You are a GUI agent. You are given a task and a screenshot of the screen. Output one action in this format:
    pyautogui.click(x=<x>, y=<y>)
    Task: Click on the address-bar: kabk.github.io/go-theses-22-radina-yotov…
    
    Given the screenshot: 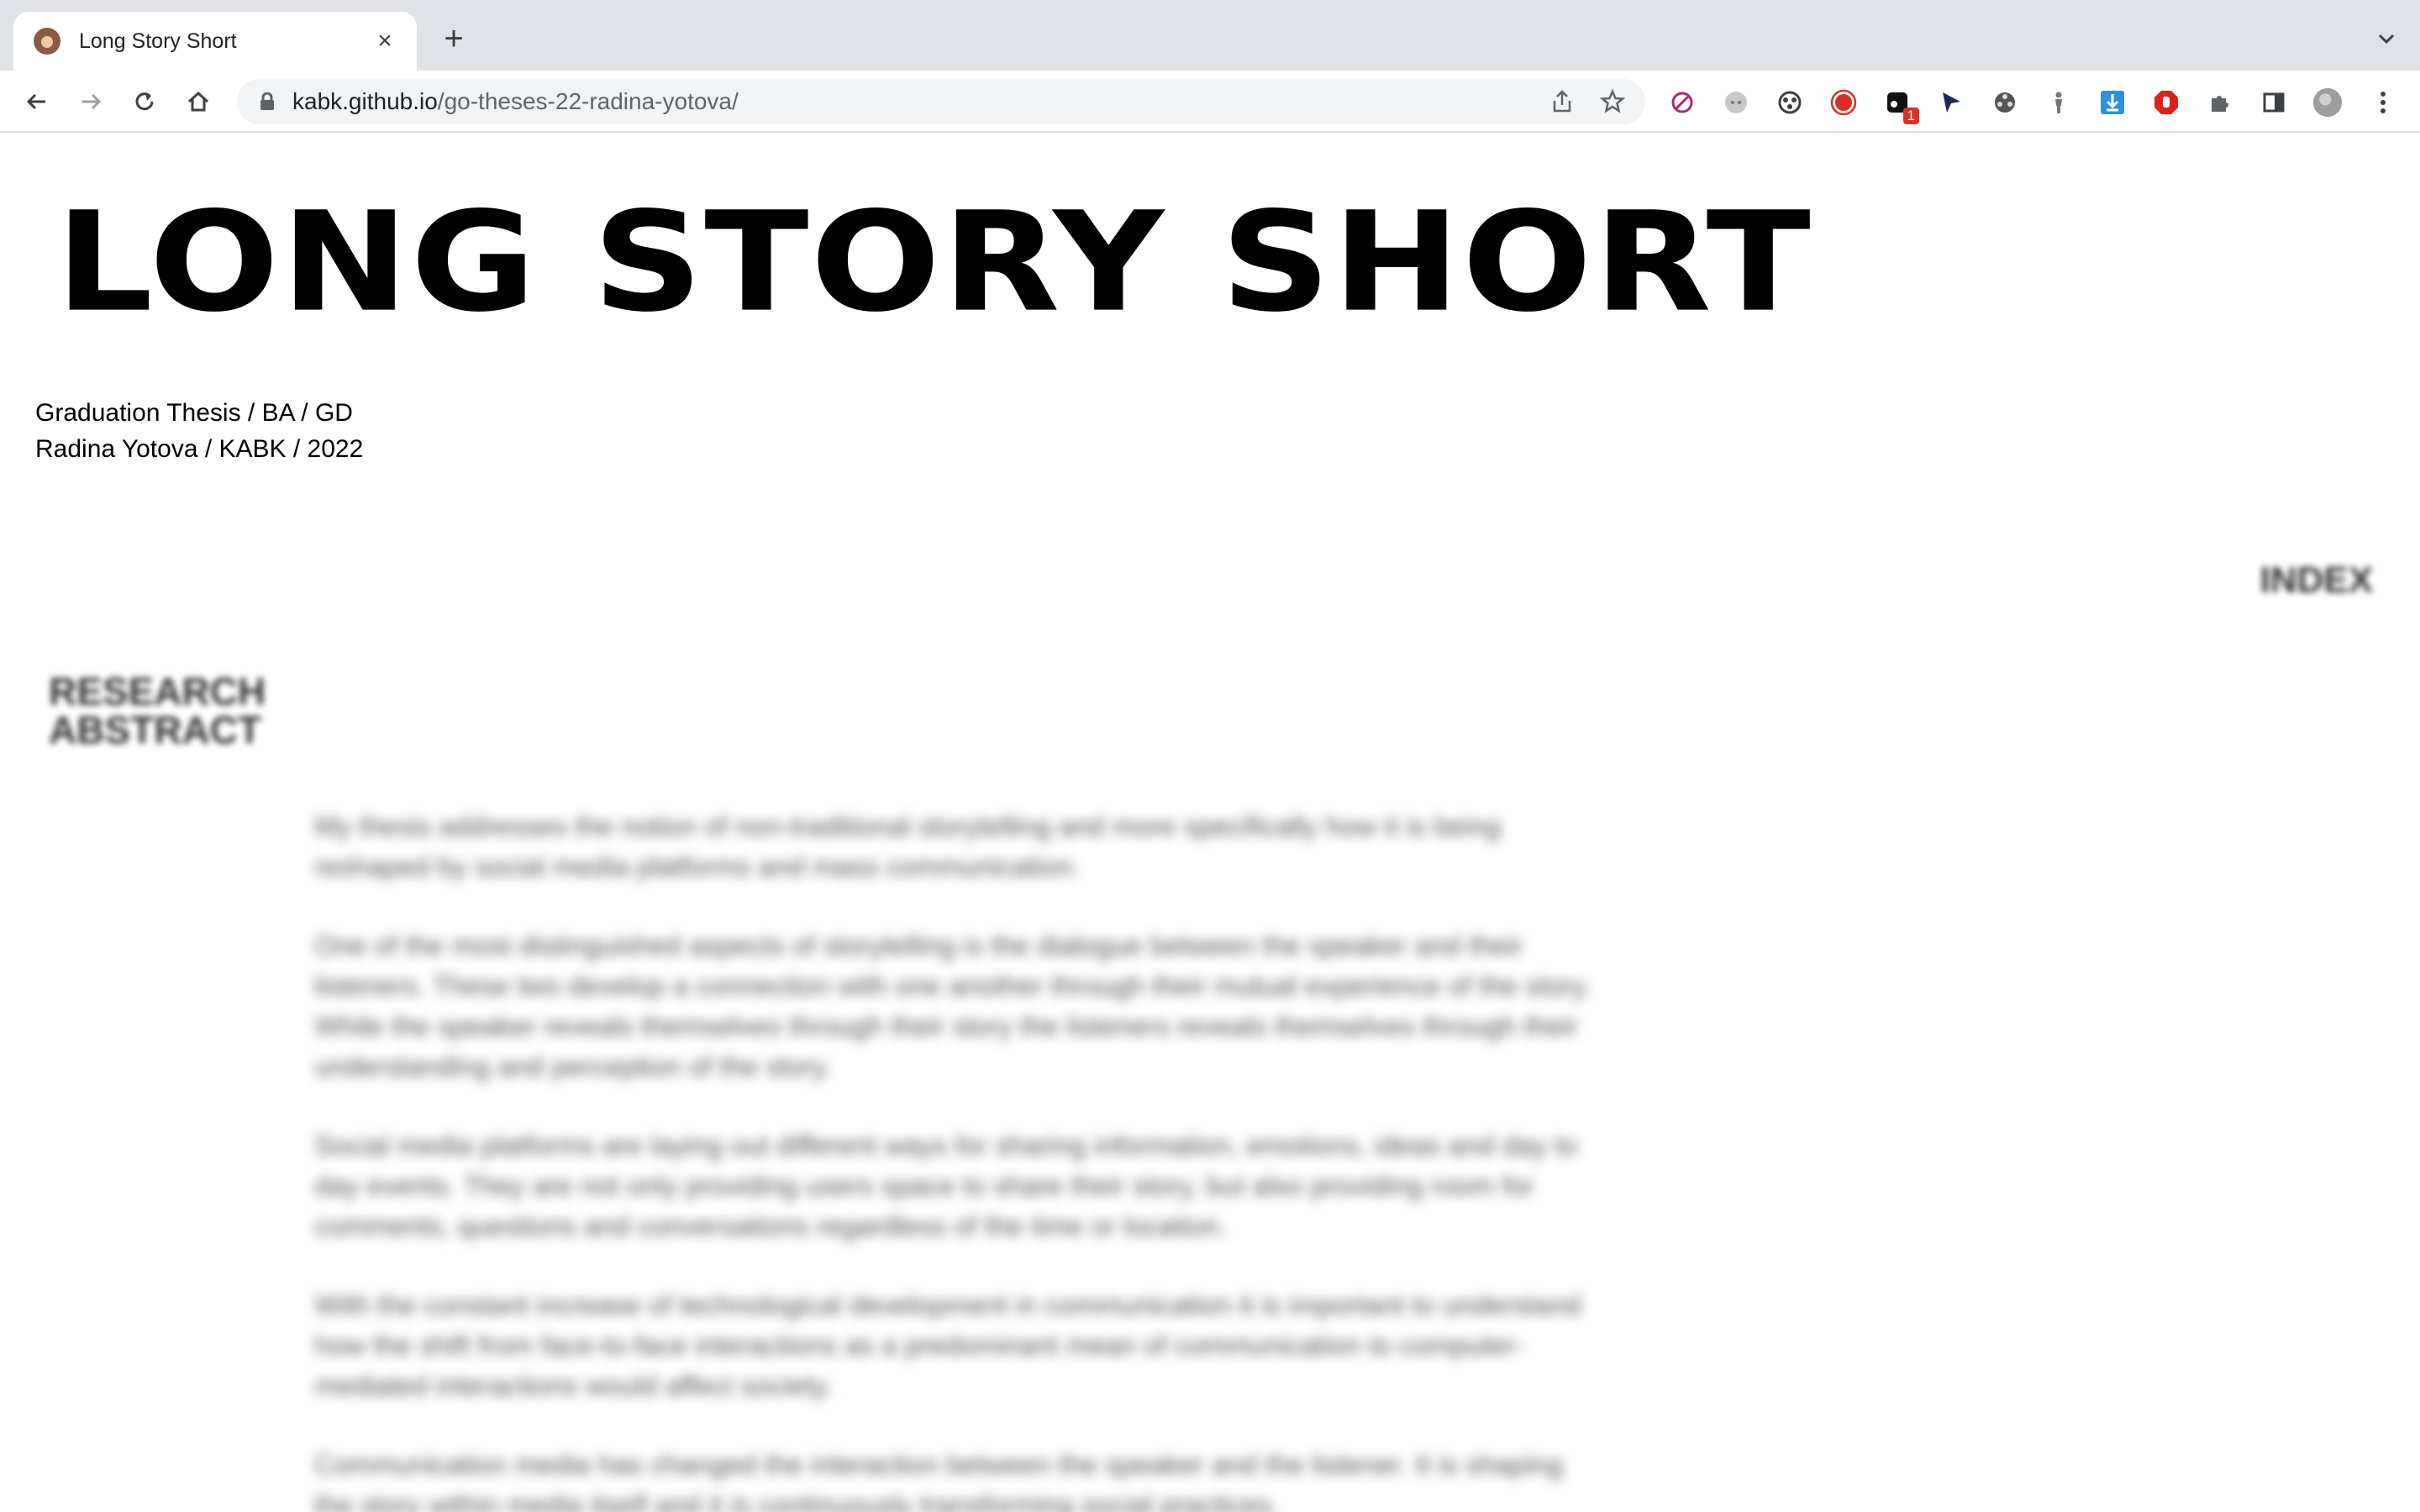 What is the action you would take?
    pyautogui.click(x=941, y=101)
    